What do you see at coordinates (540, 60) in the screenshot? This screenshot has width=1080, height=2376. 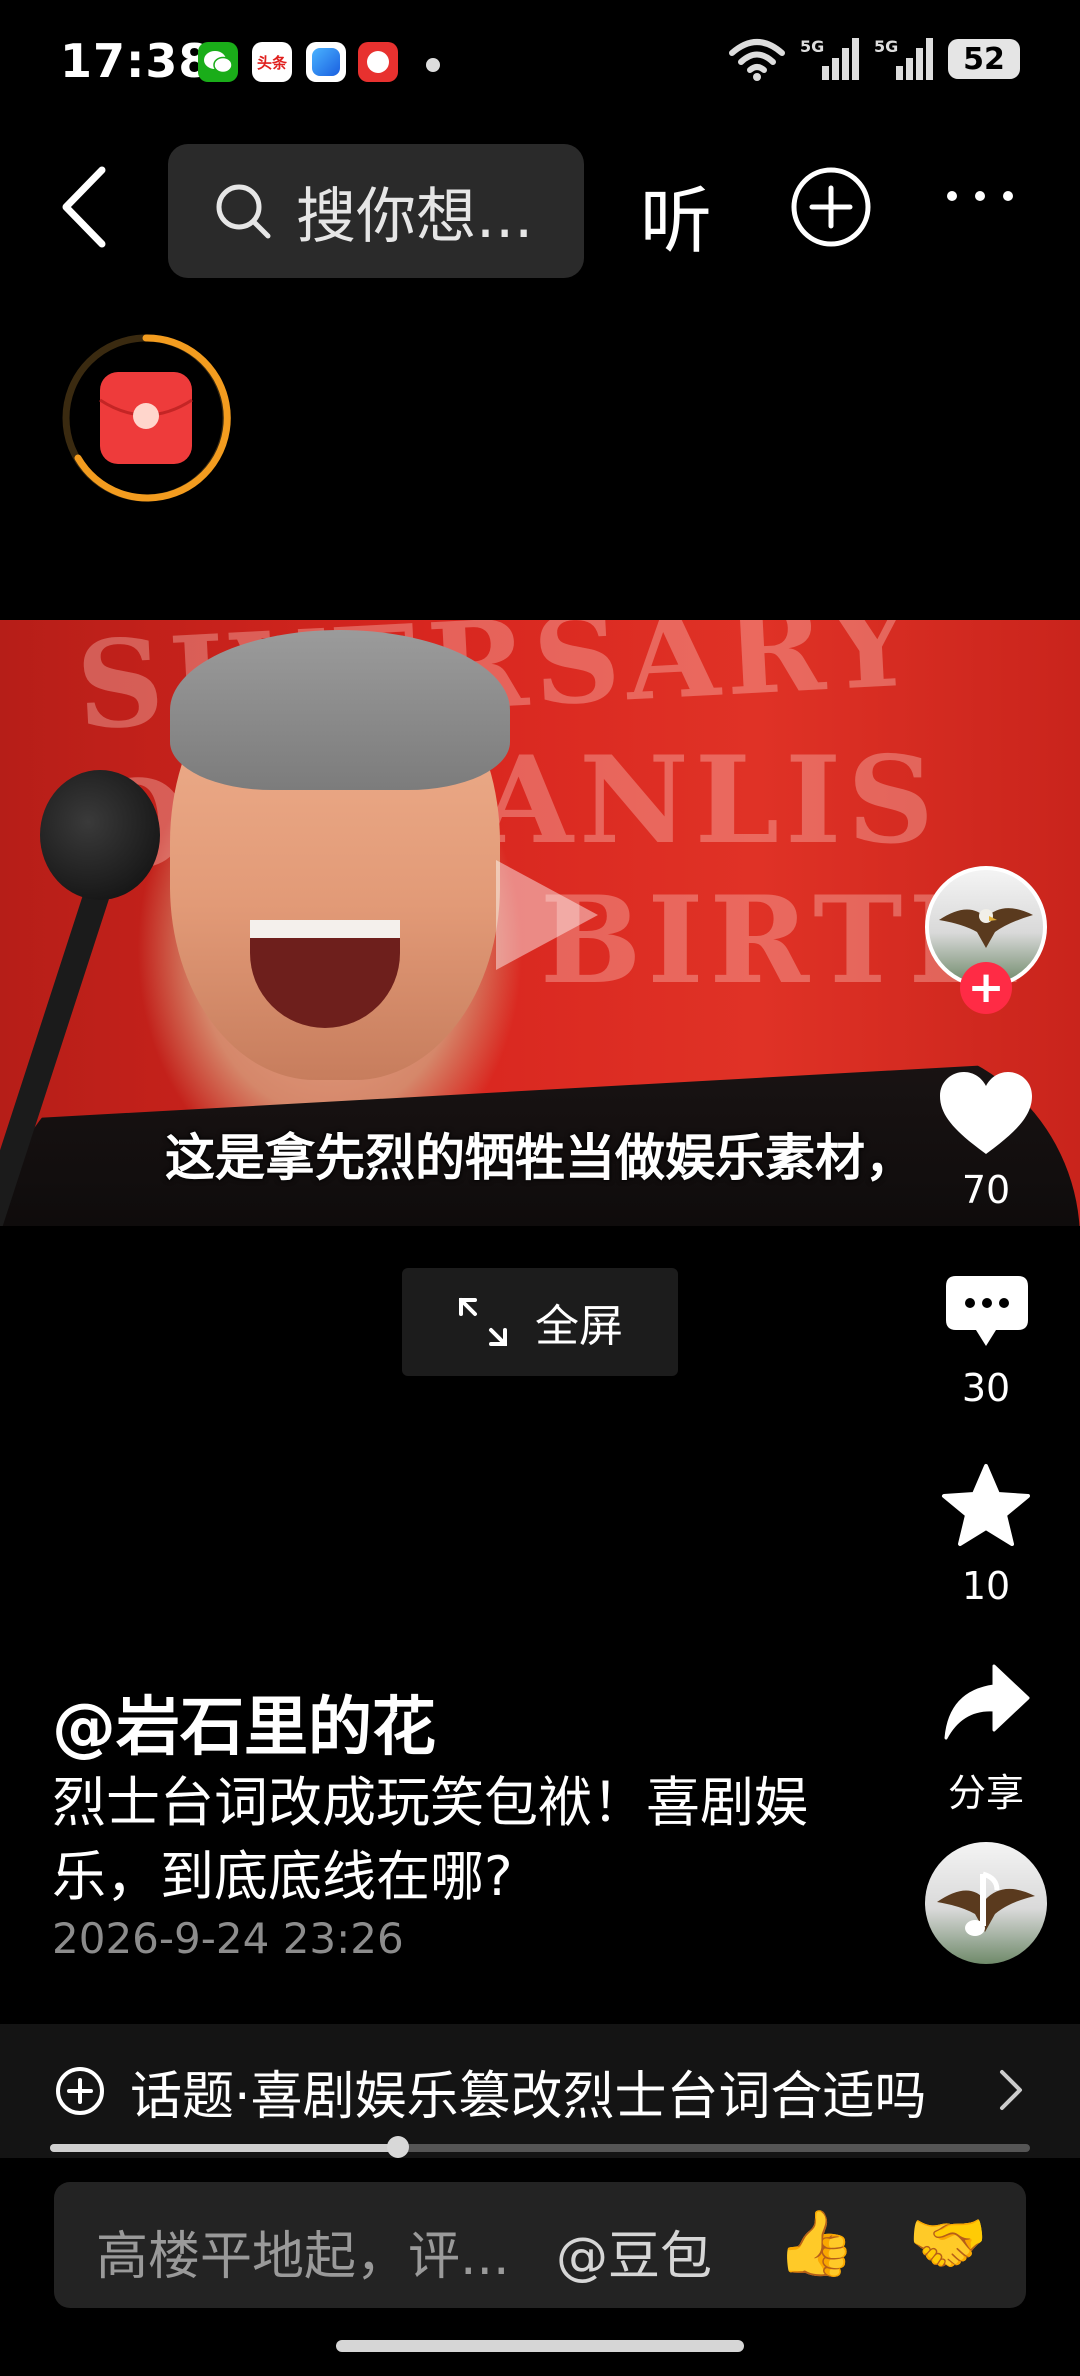 I see `status-bar: 17:38 头条 5G 5G 52` at bounding box center [540, 60].